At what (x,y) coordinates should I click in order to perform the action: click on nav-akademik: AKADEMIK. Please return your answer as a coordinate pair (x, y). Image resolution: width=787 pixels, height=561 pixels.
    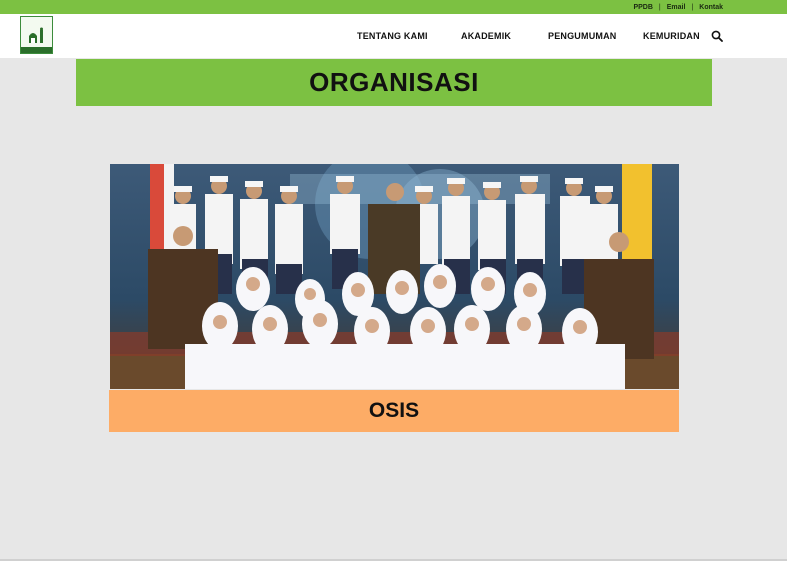
    Looking at the image, I should click on (486, 36).